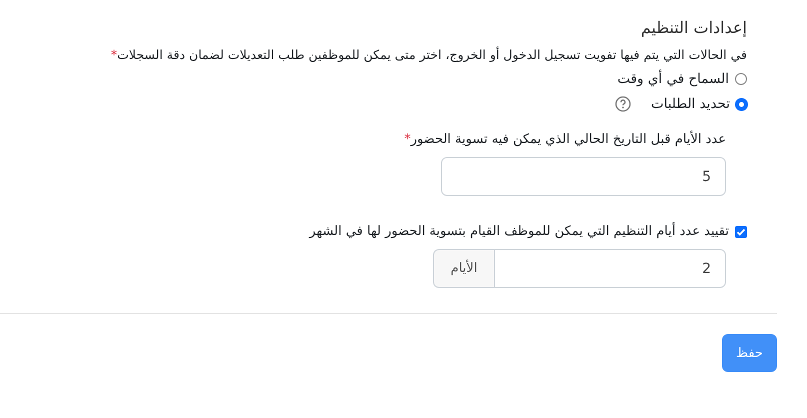 Image resolution: width=807 pixels, height=418 pixels. Describe the element at coordinates (432, 54) in the screenshot. I see `section-description: في الحالات التي يتم فيها تفويت تسجيل الدخول أو الخروج، اختر متى يمكن للموظفين طلب التعديلات لضمان دقة السجلات` at that location.